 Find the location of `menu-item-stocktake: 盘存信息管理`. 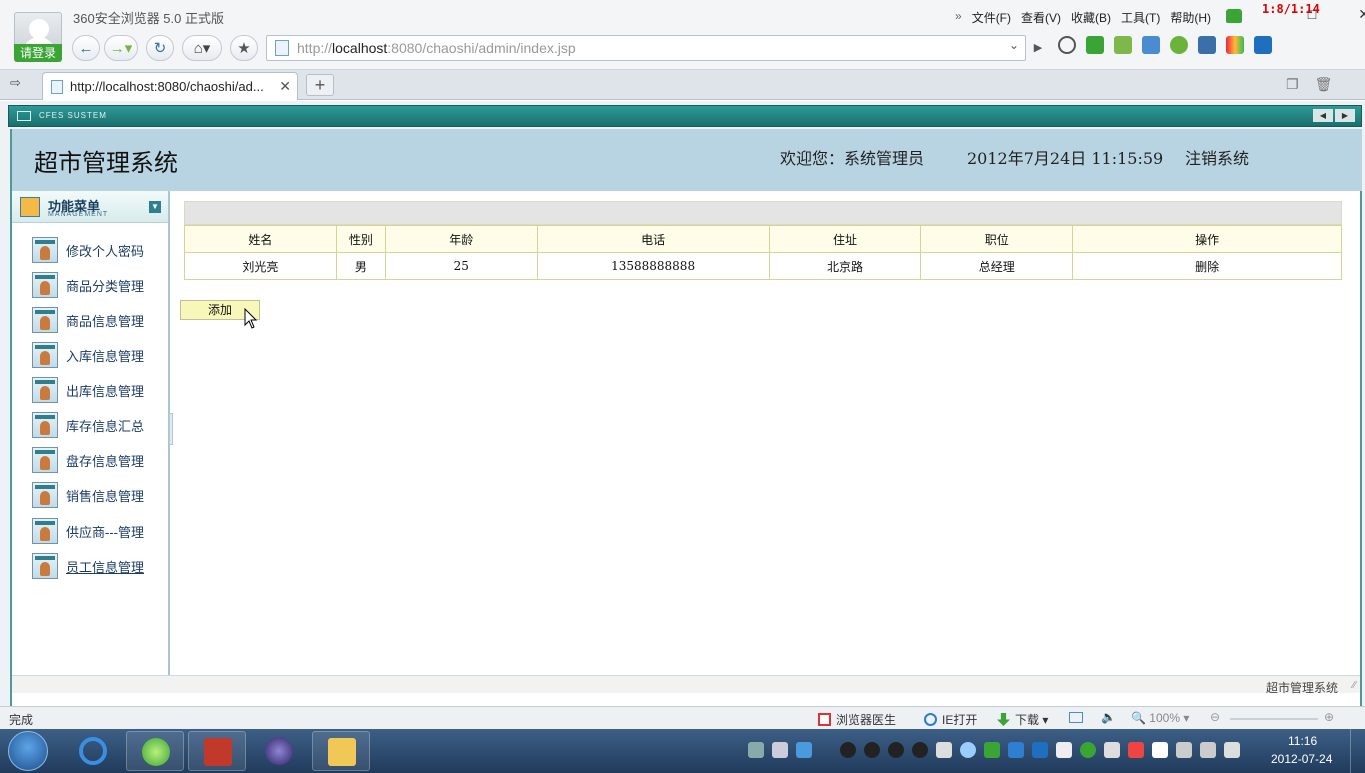

menu-item-stocktake: 盘存信息管理 is located at coordinates (88, 460).